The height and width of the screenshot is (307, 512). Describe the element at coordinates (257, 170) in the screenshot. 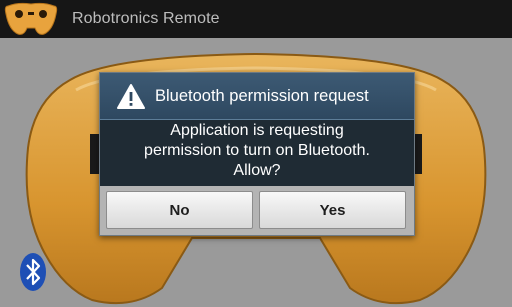

I see `dialog-message-line: Allow?` at that location.